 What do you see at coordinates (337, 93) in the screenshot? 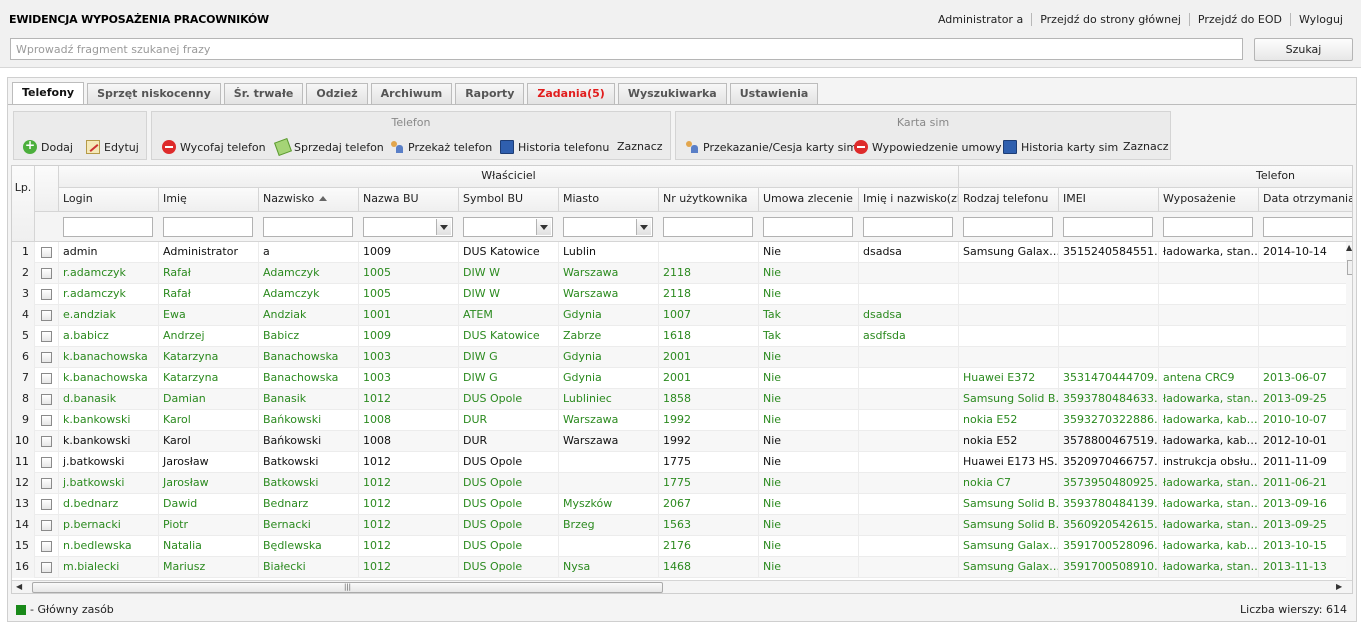
I see `tab-3: Odzież` at bounding box center [337, 93].